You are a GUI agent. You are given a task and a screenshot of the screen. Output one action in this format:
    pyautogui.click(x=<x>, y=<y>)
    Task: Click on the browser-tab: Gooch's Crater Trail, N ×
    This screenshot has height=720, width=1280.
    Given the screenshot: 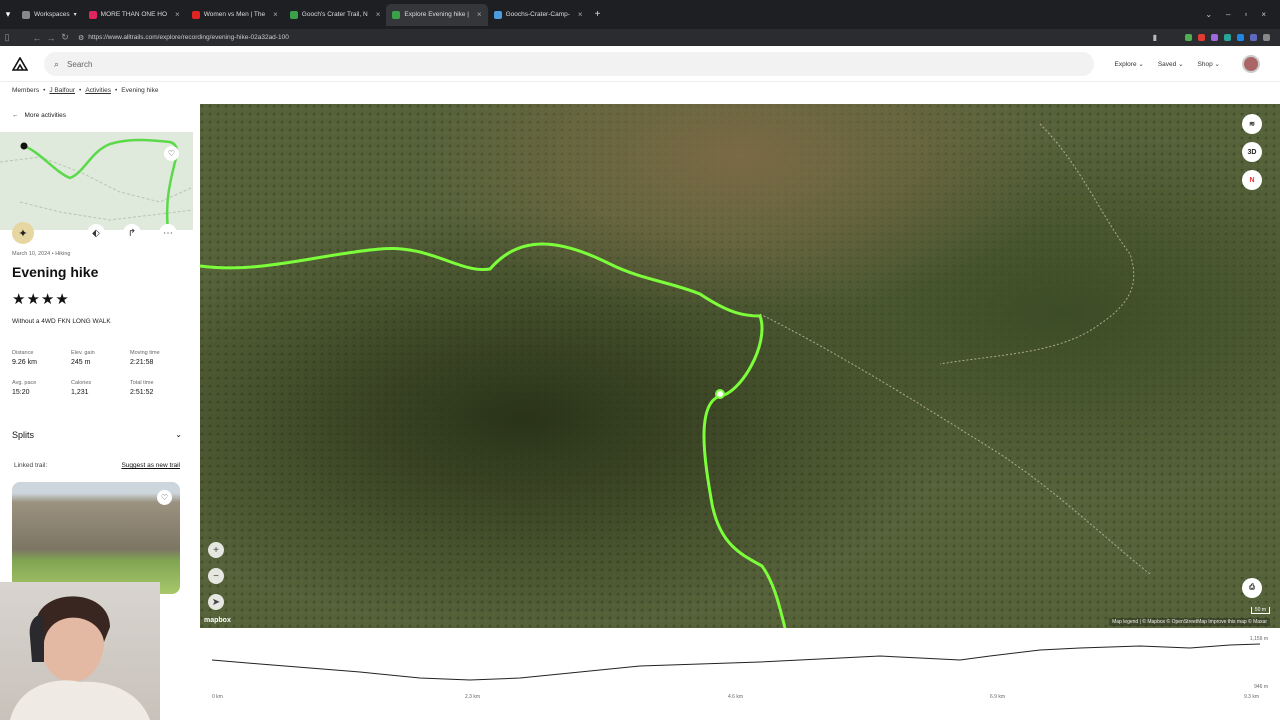 What is the action you would take?
    pyautogui.click(x=335, y=15)
    